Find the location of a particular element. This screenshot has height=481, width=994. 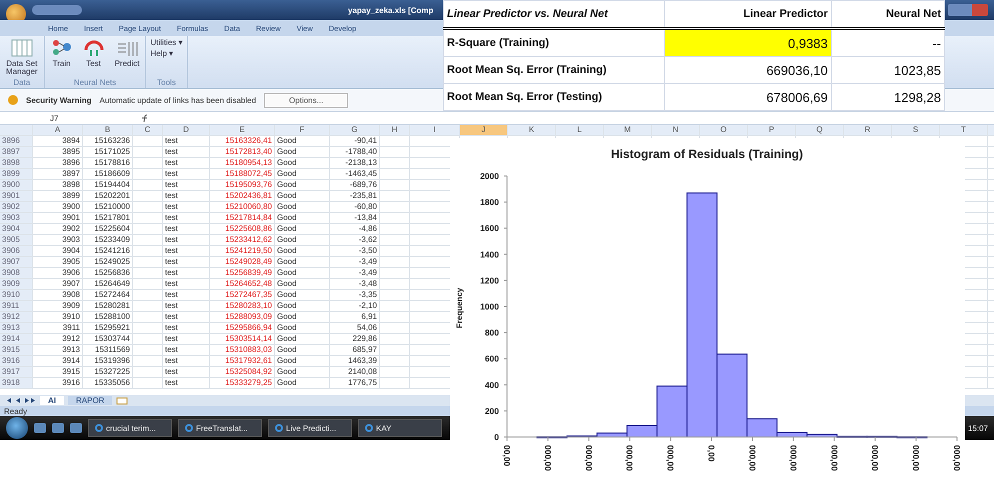

table-cell: 3894 is located at coordinates (58, 141).